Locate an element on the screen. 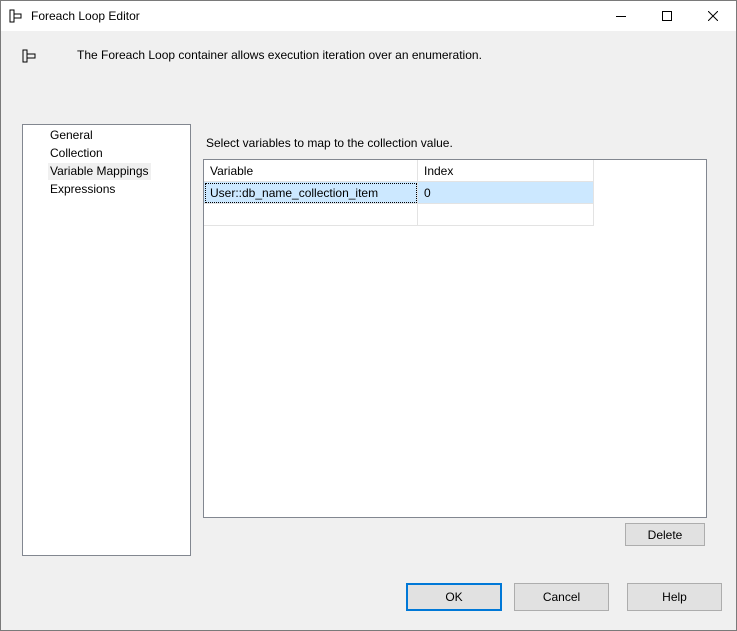  close-button is located at coordinates (713, 16).